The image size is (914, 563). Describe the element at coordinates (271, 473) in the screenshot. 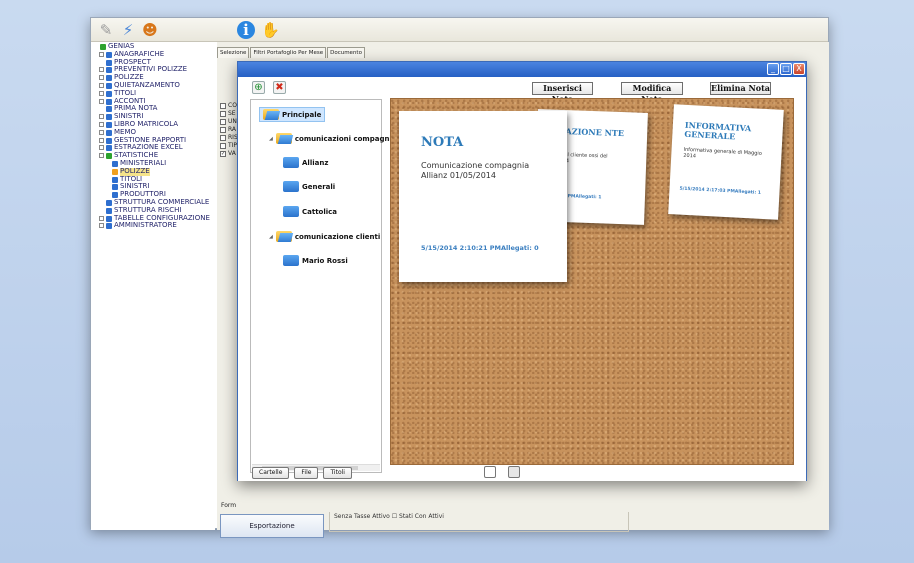

I see `cartelle-button: Cartelle` at that location.